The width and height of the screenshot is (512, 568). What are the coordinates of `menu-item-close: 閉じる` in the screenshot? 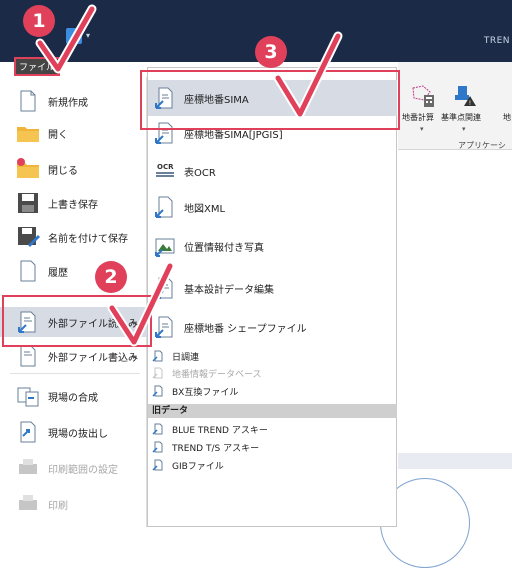 It's located at (73, 169).